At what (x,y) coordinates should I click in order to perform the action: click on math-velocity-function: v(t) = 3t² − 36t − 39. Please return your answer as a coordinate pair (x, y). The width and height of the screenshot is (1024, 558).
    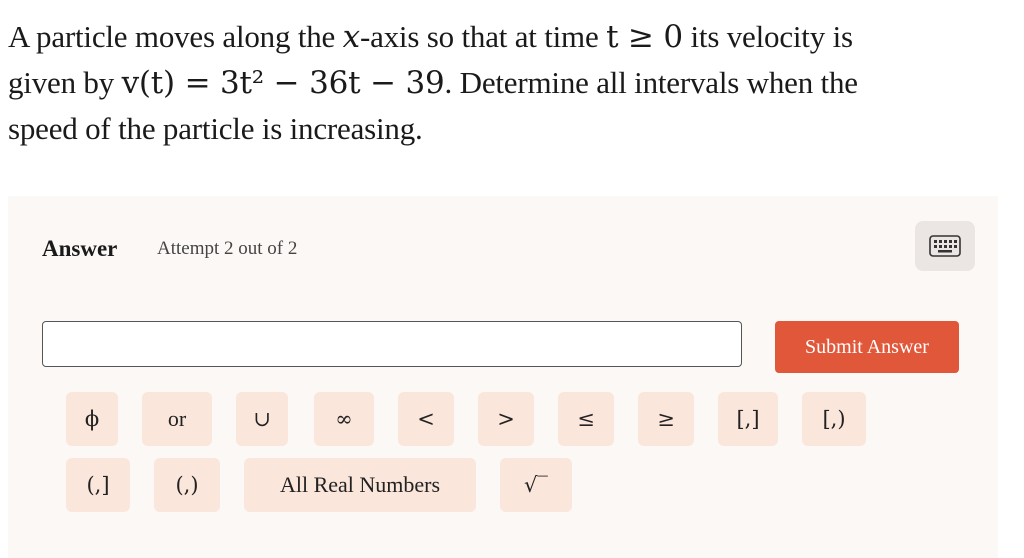
    Looking at the image, I should click on (283, 83).